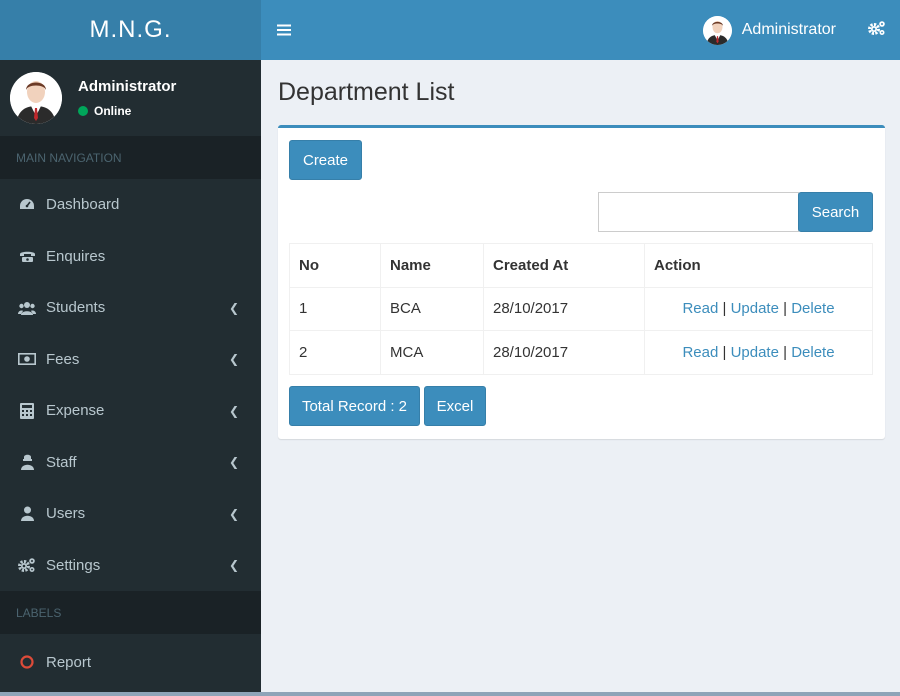 Image resolution: width=900 pixels, height=696 pixels. I want to click on online-status-icon, so click(83, 111).